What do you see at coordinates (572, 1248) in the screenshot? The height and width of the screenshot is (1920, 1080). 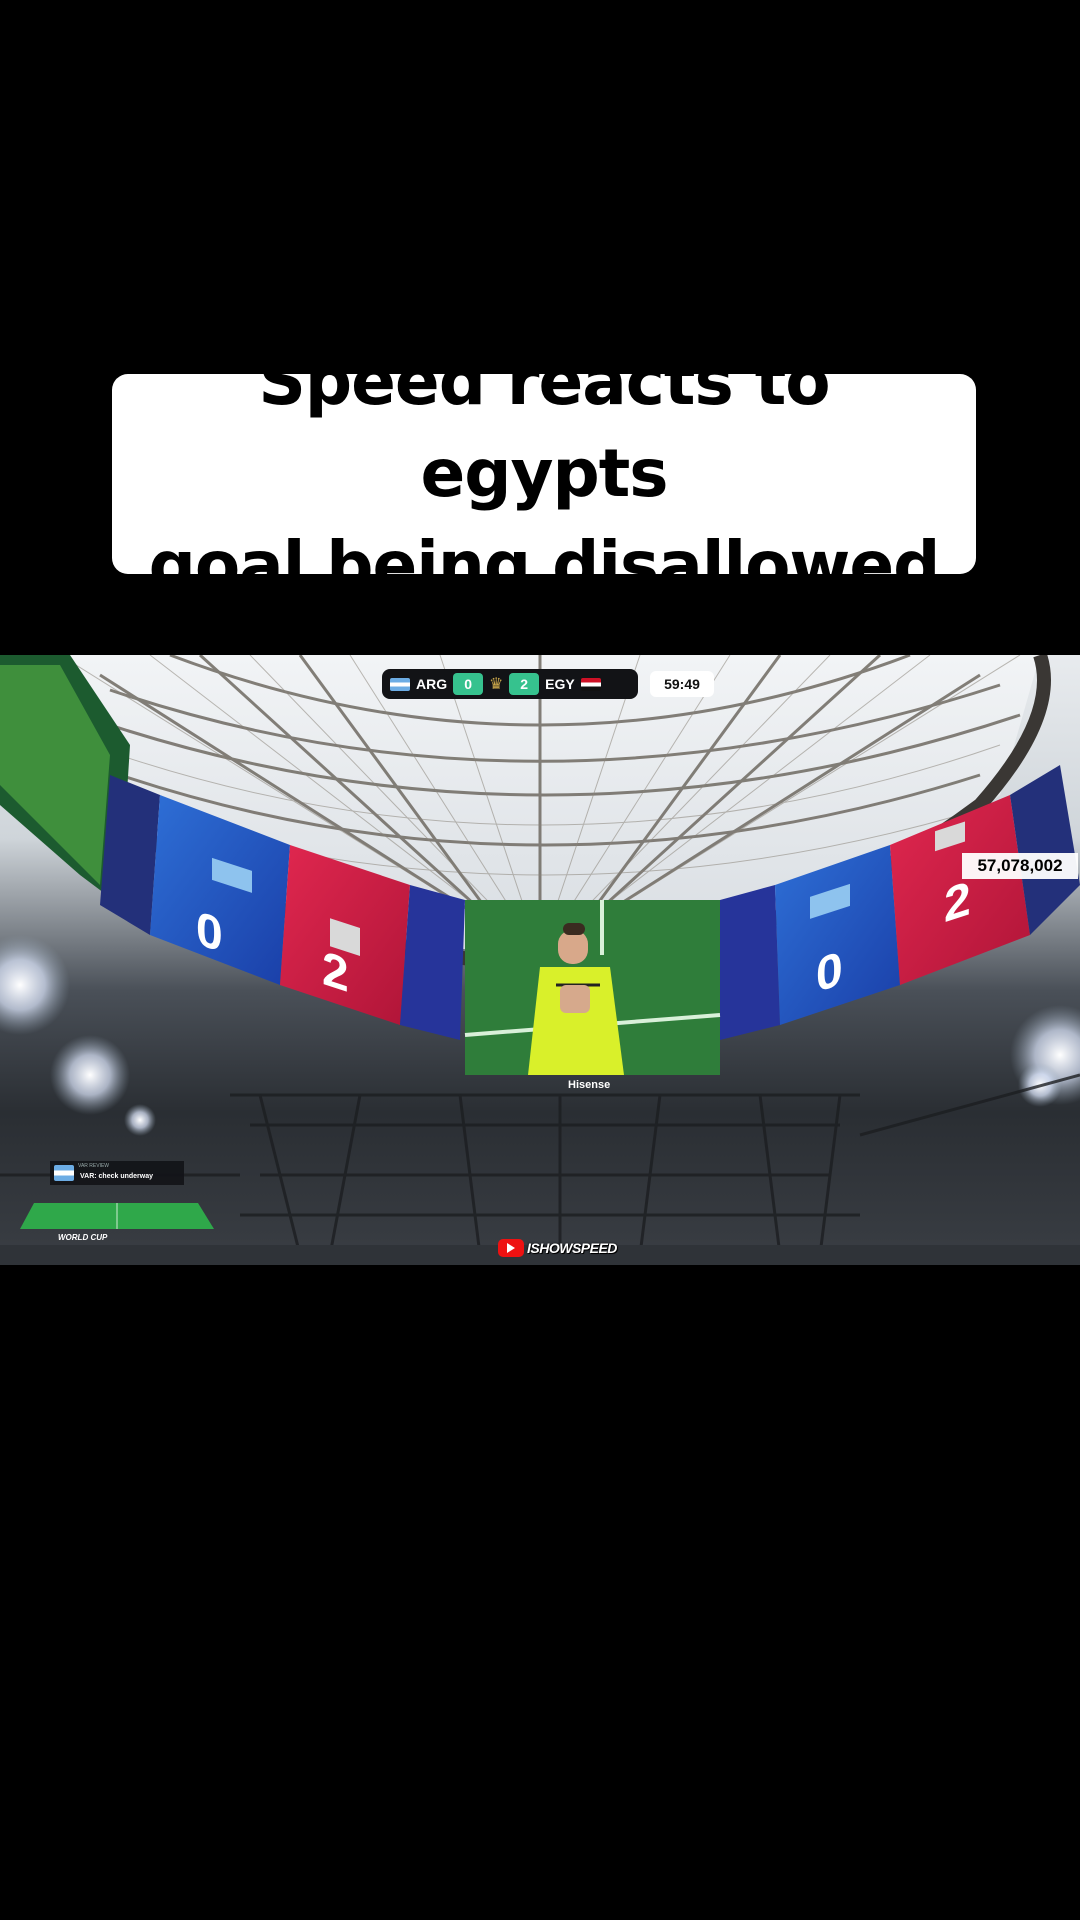 I see `stream-logo-text: ISHOWSPEED` at bounding box center [572, 1248].